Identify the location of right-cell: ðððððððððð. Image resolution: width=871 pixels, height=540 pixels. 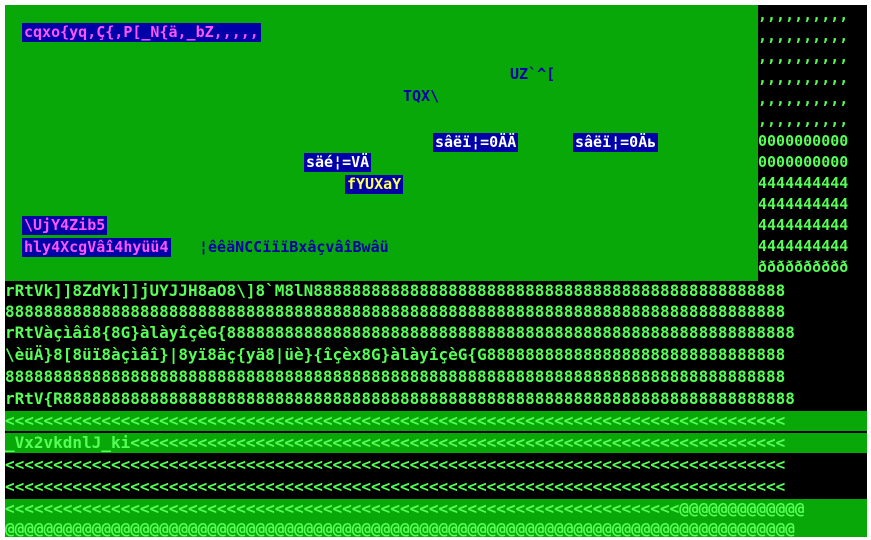
(803, 267).